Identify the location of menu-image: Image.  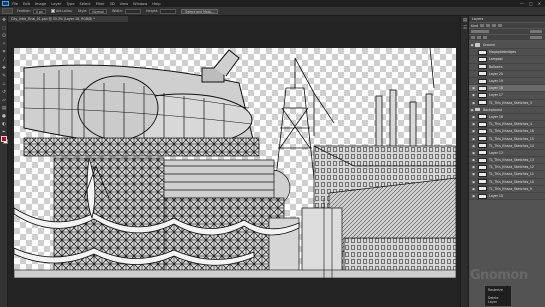
(40, 4).